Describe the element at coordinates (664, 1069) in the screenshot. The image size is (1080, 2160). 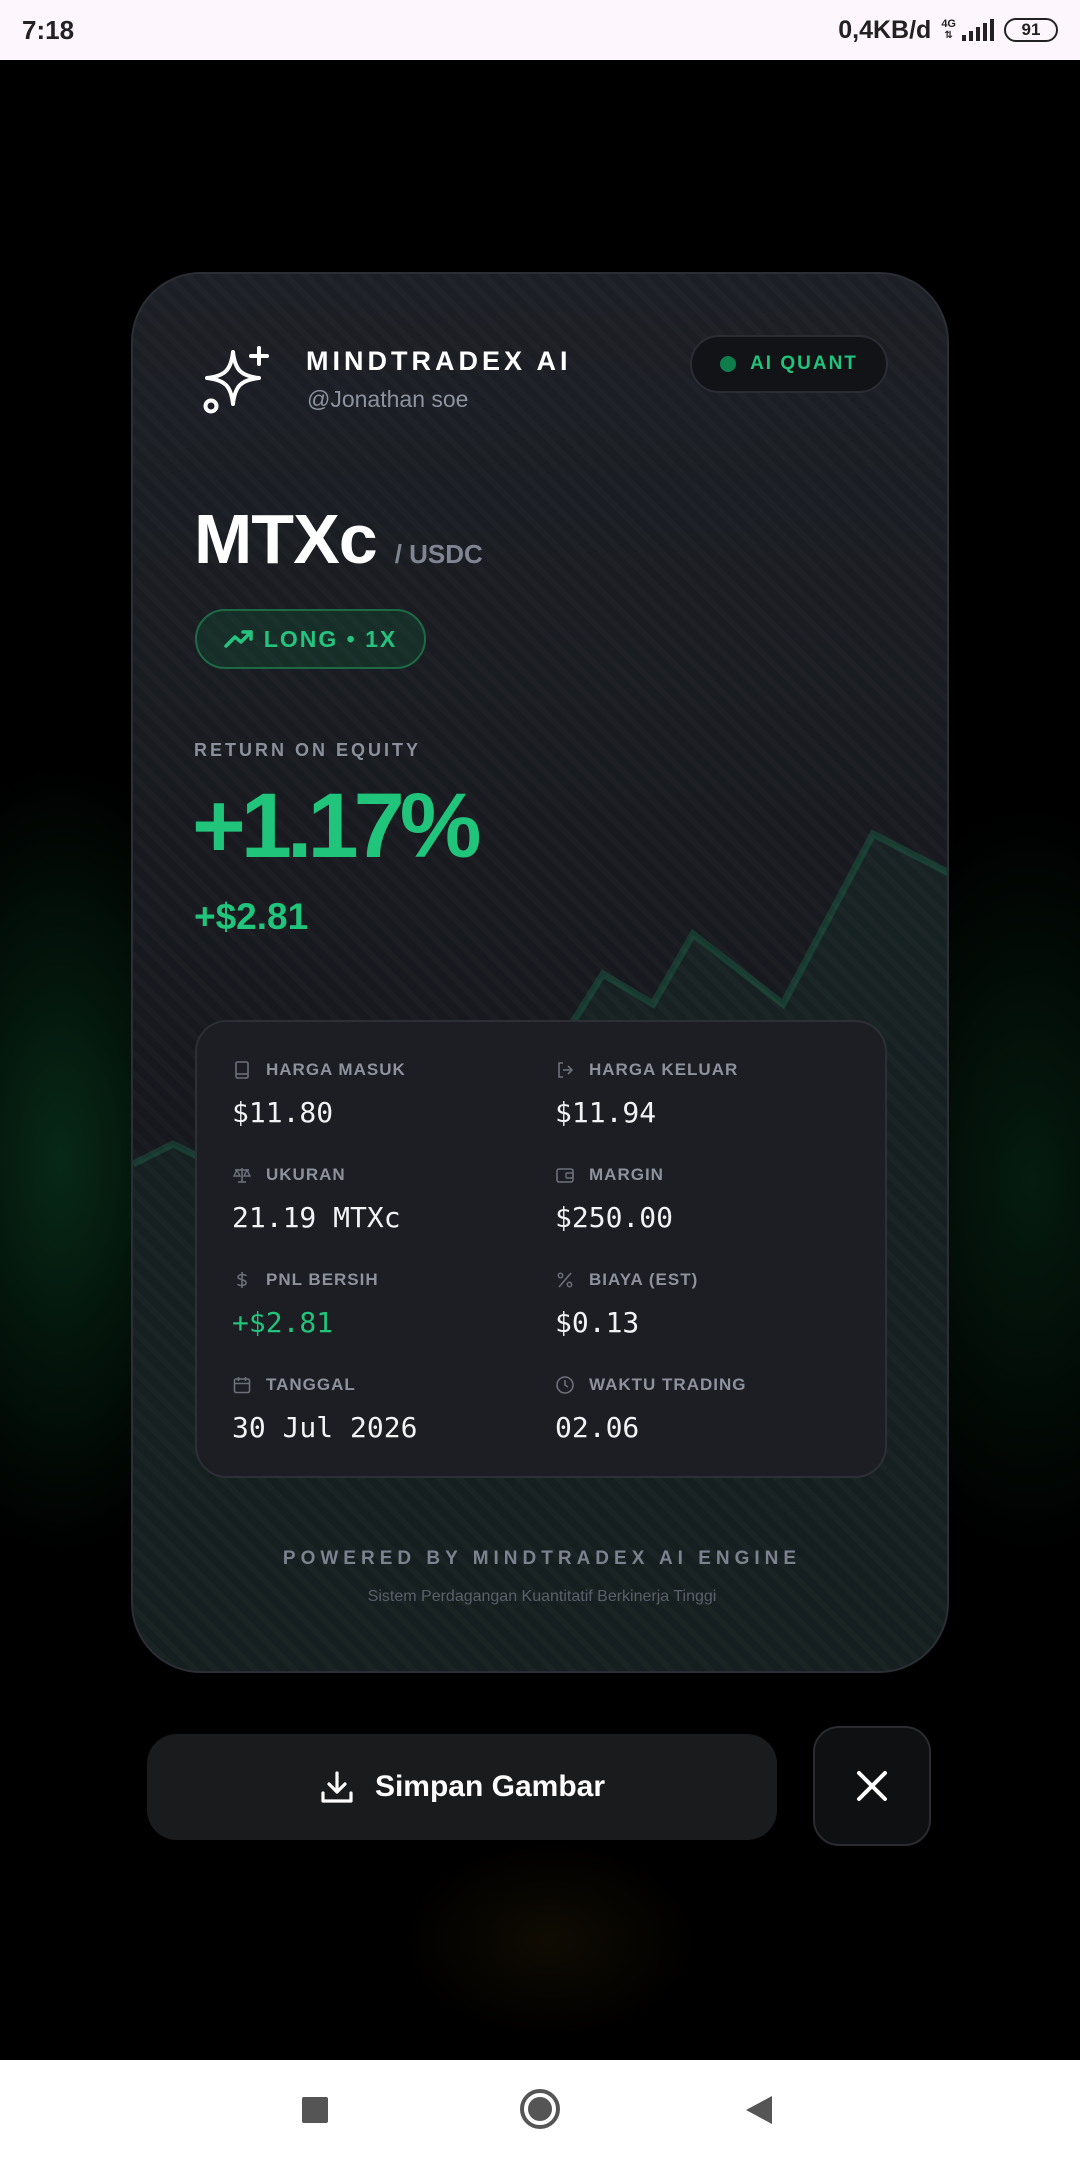
I see `stat-label: HARGA KELUAR` at that location.